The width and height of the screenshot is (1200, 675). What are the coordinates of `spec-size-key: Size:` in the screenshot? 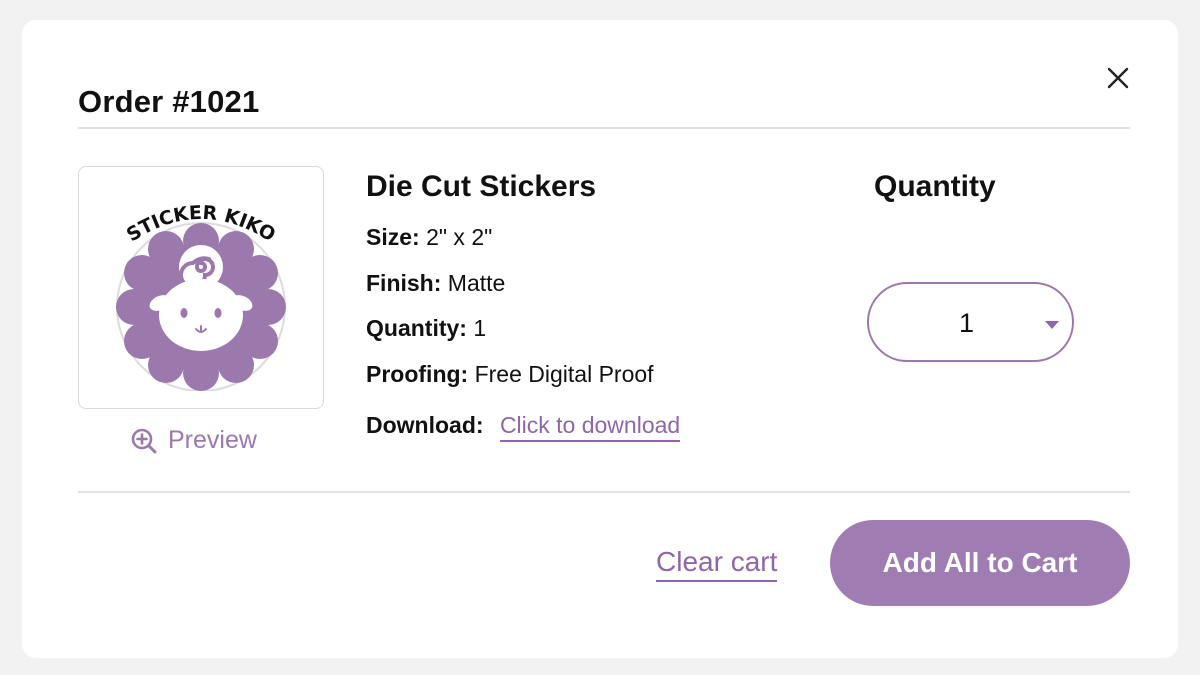 It's located at (393, 237).